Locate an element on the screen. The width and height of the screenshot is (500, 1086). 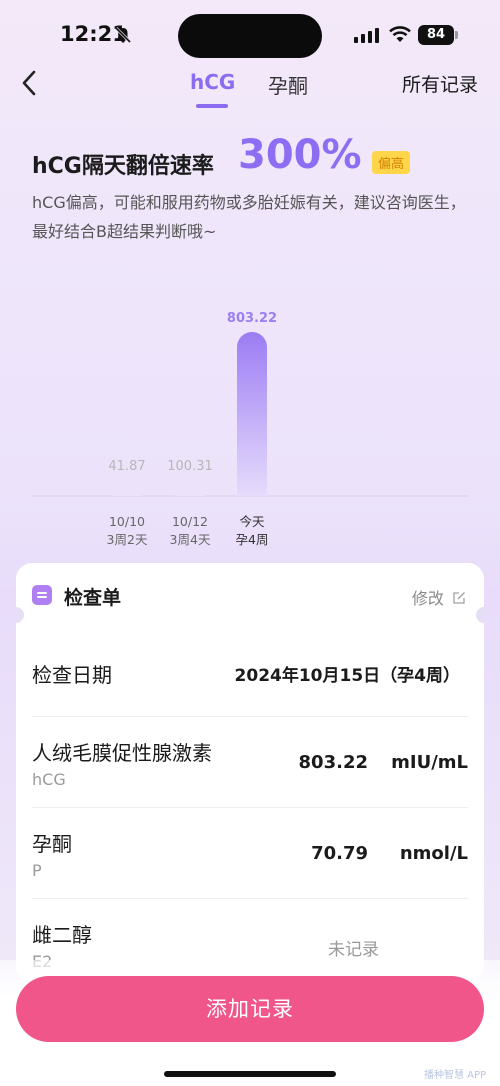
tab-progesterone: 孕酮 is located at coordinates (288, 84).